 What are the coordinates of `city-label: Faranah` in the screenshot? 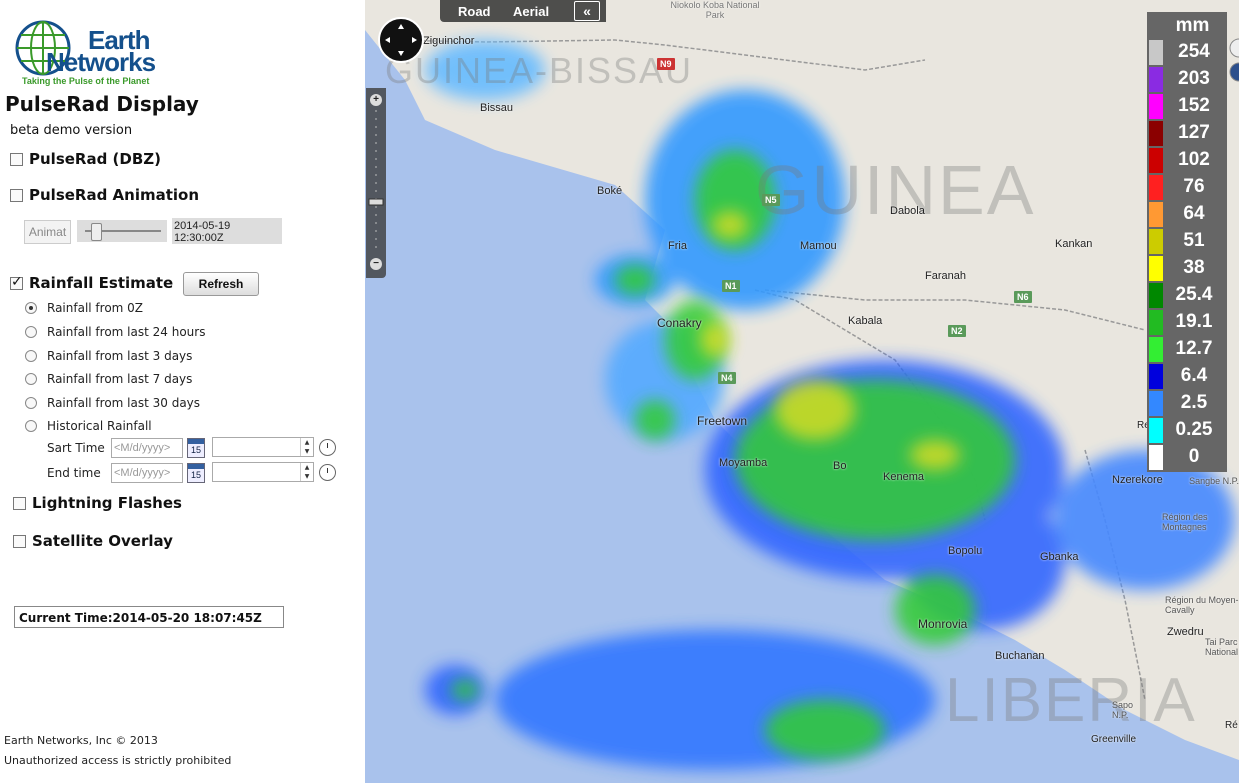 It's located at (945, 276).